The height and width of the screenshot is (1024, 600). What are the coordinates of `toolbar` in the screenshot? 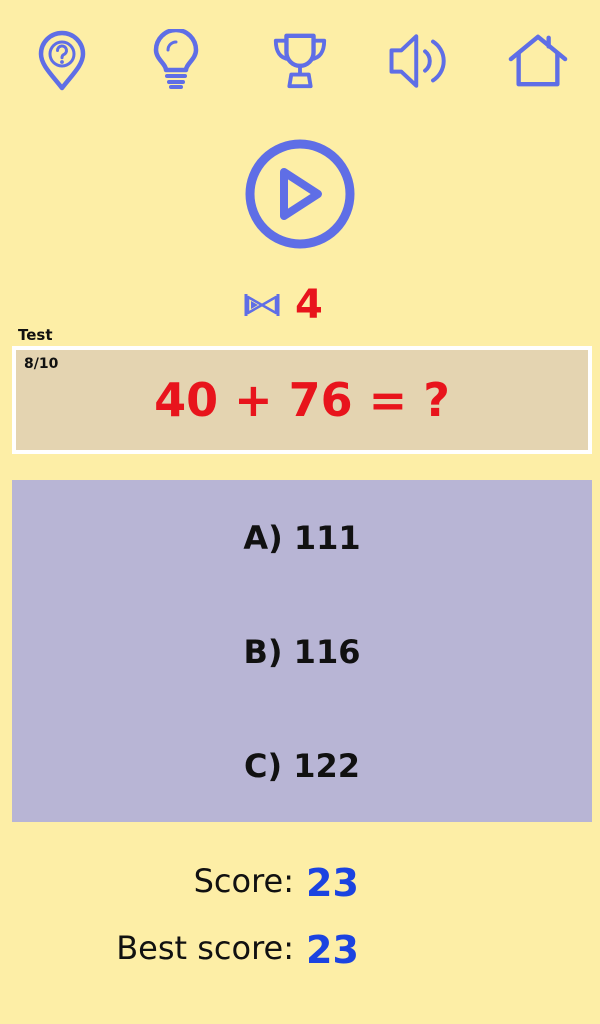 It's located at (300, 61).